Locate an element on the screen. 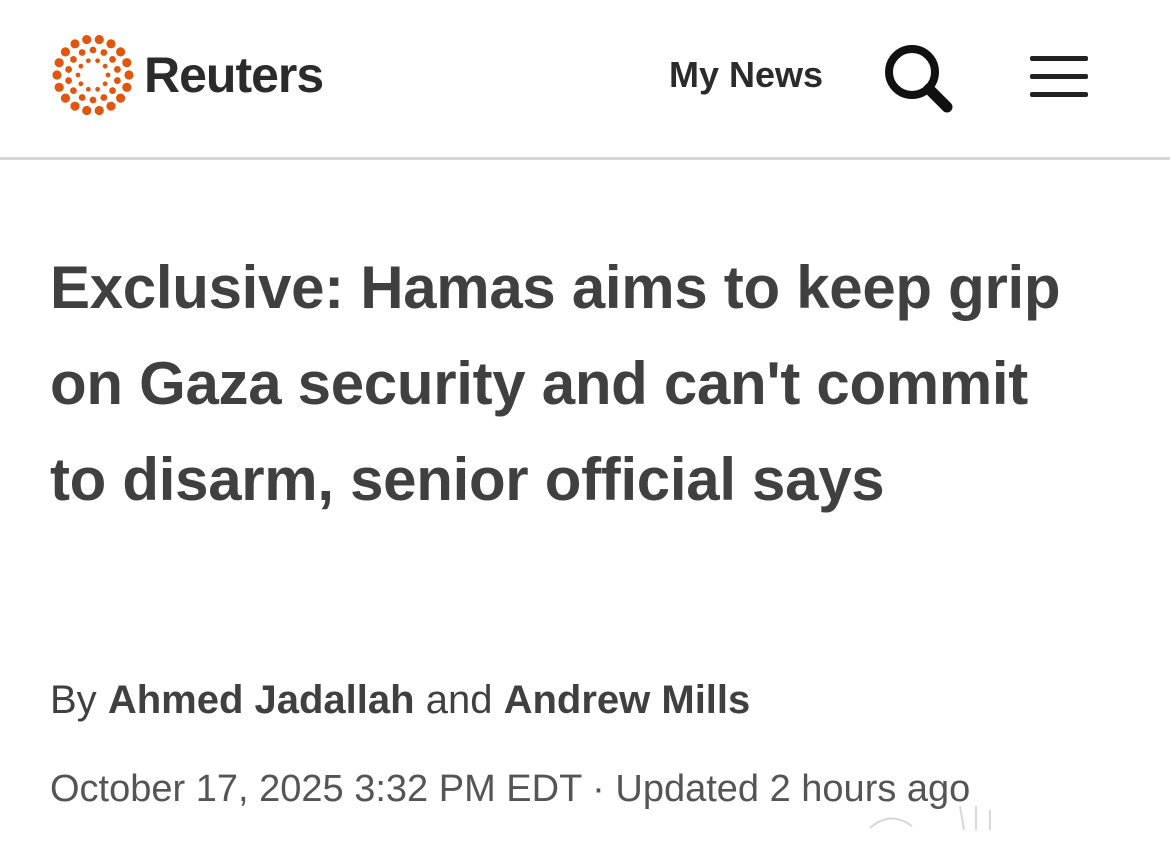 The image size is (1170, 851). search-button is located at coordinates (918, 78).